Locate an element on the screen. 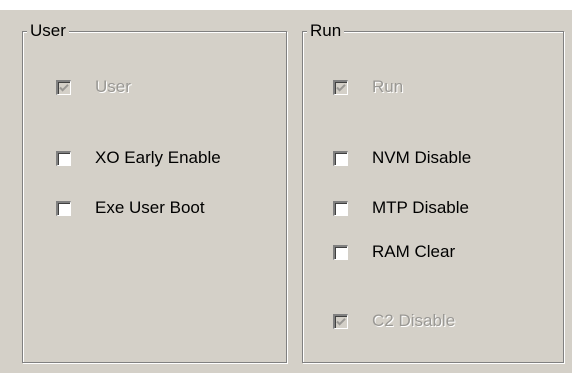  c2-disable-checkbox-box is located at coordinates (340, 321).